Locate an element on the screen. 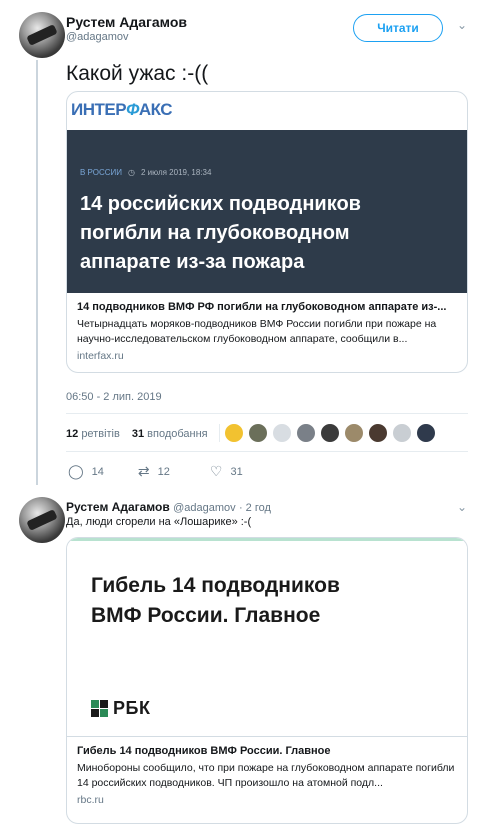 The image size is (485, 831). likers-avatars is located at coordinates (330, 433).